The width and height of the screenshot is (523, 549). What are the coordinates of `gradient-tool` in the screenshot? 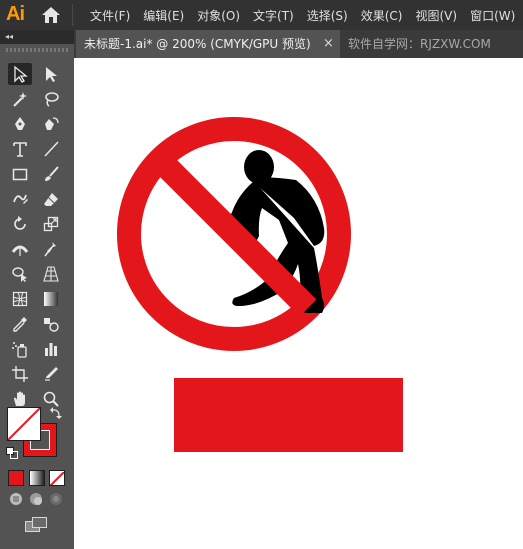 It's located at (51, 299).